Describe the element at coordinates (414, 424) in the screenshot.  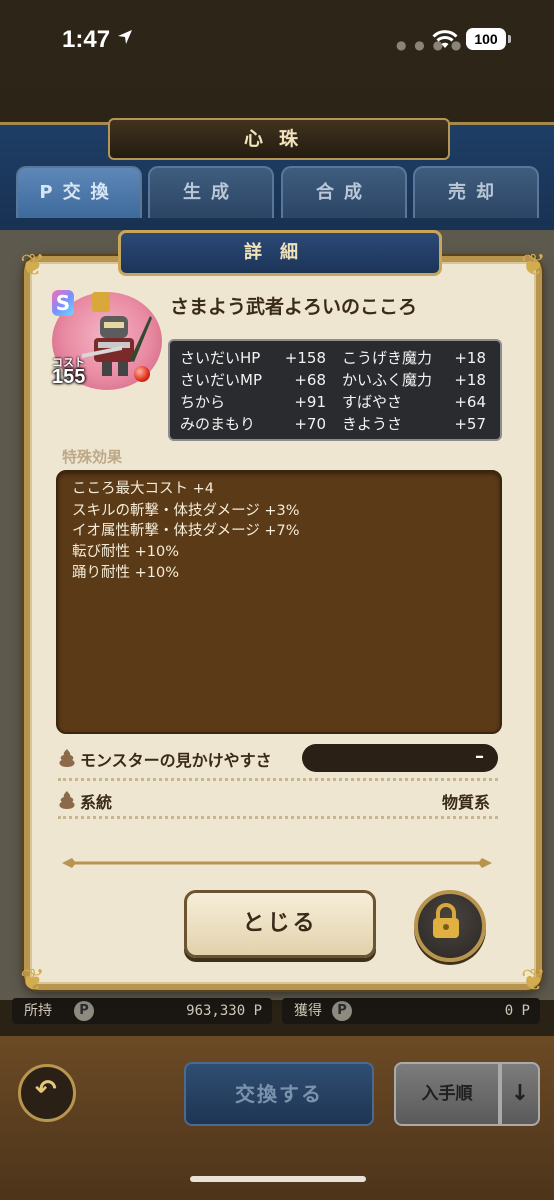
I see `stat-row: きようさ +57` at that location.